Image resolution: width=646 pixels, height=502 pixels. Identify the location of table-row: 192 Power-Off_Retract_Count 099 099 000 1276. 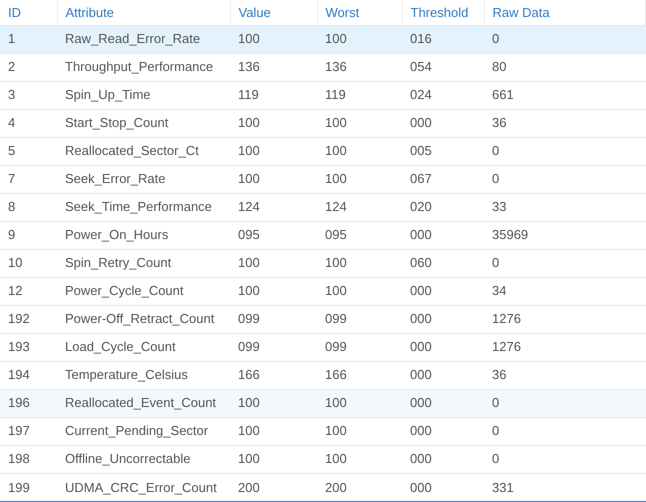
(323, 319).